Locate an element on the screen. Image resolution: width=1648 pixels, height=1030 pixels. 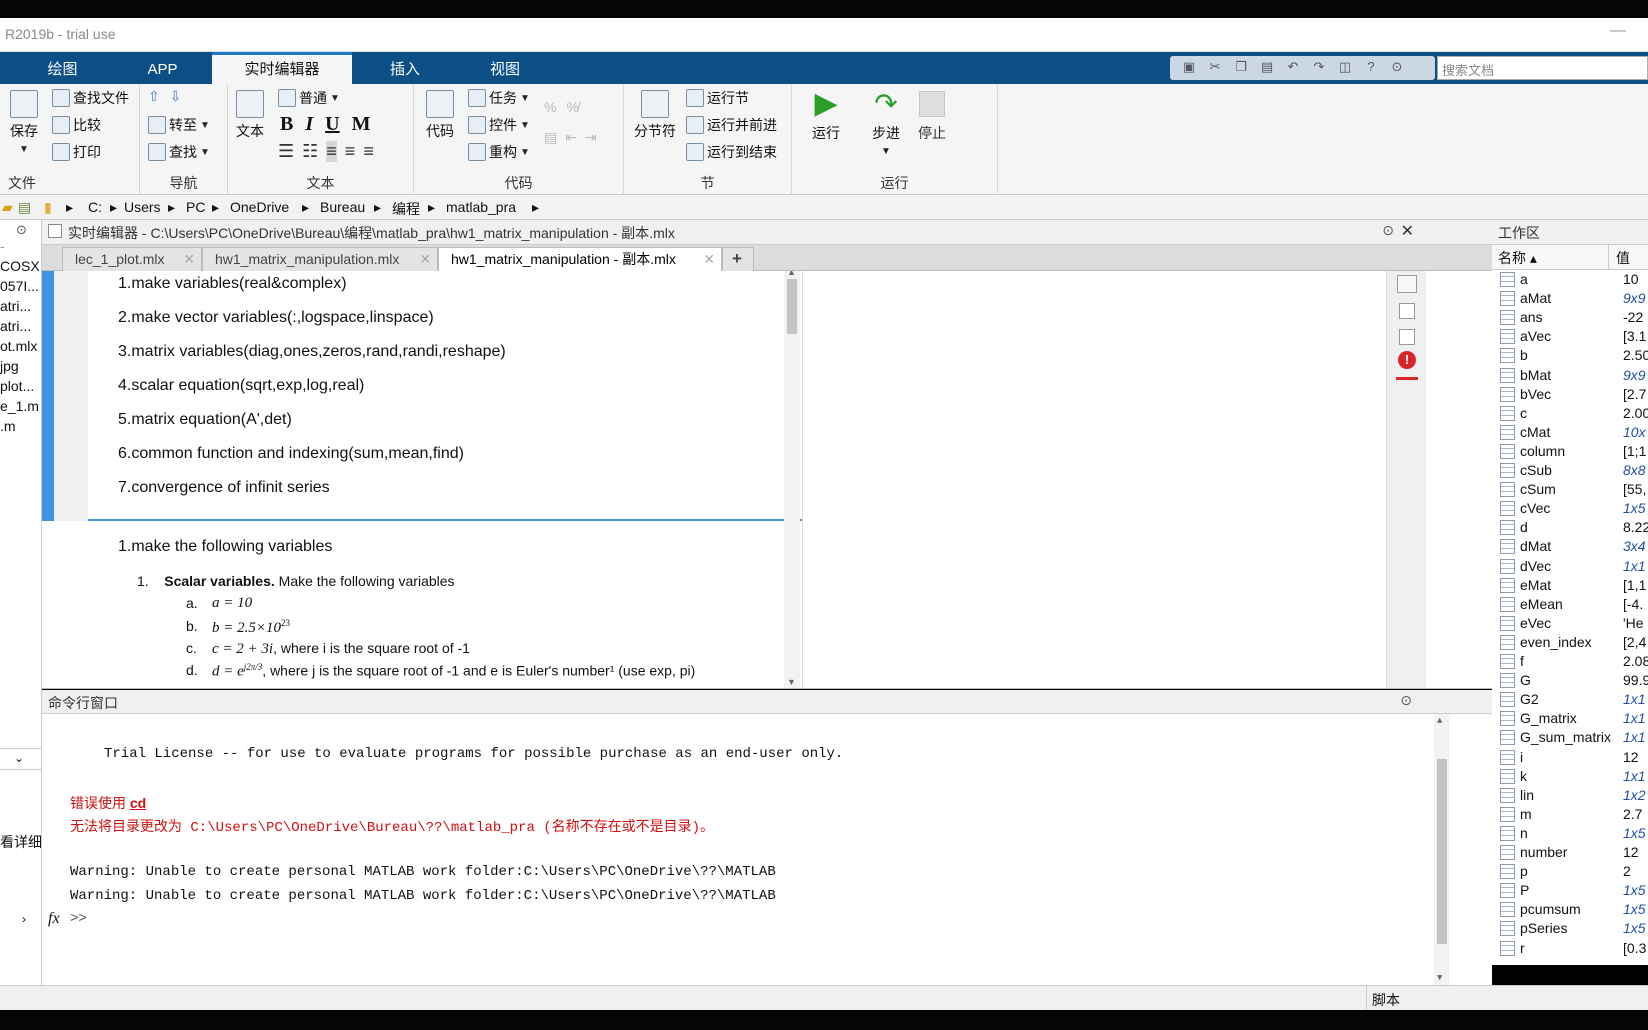
workspace-row: cMat 10x is located at coordinates (1570, 432).